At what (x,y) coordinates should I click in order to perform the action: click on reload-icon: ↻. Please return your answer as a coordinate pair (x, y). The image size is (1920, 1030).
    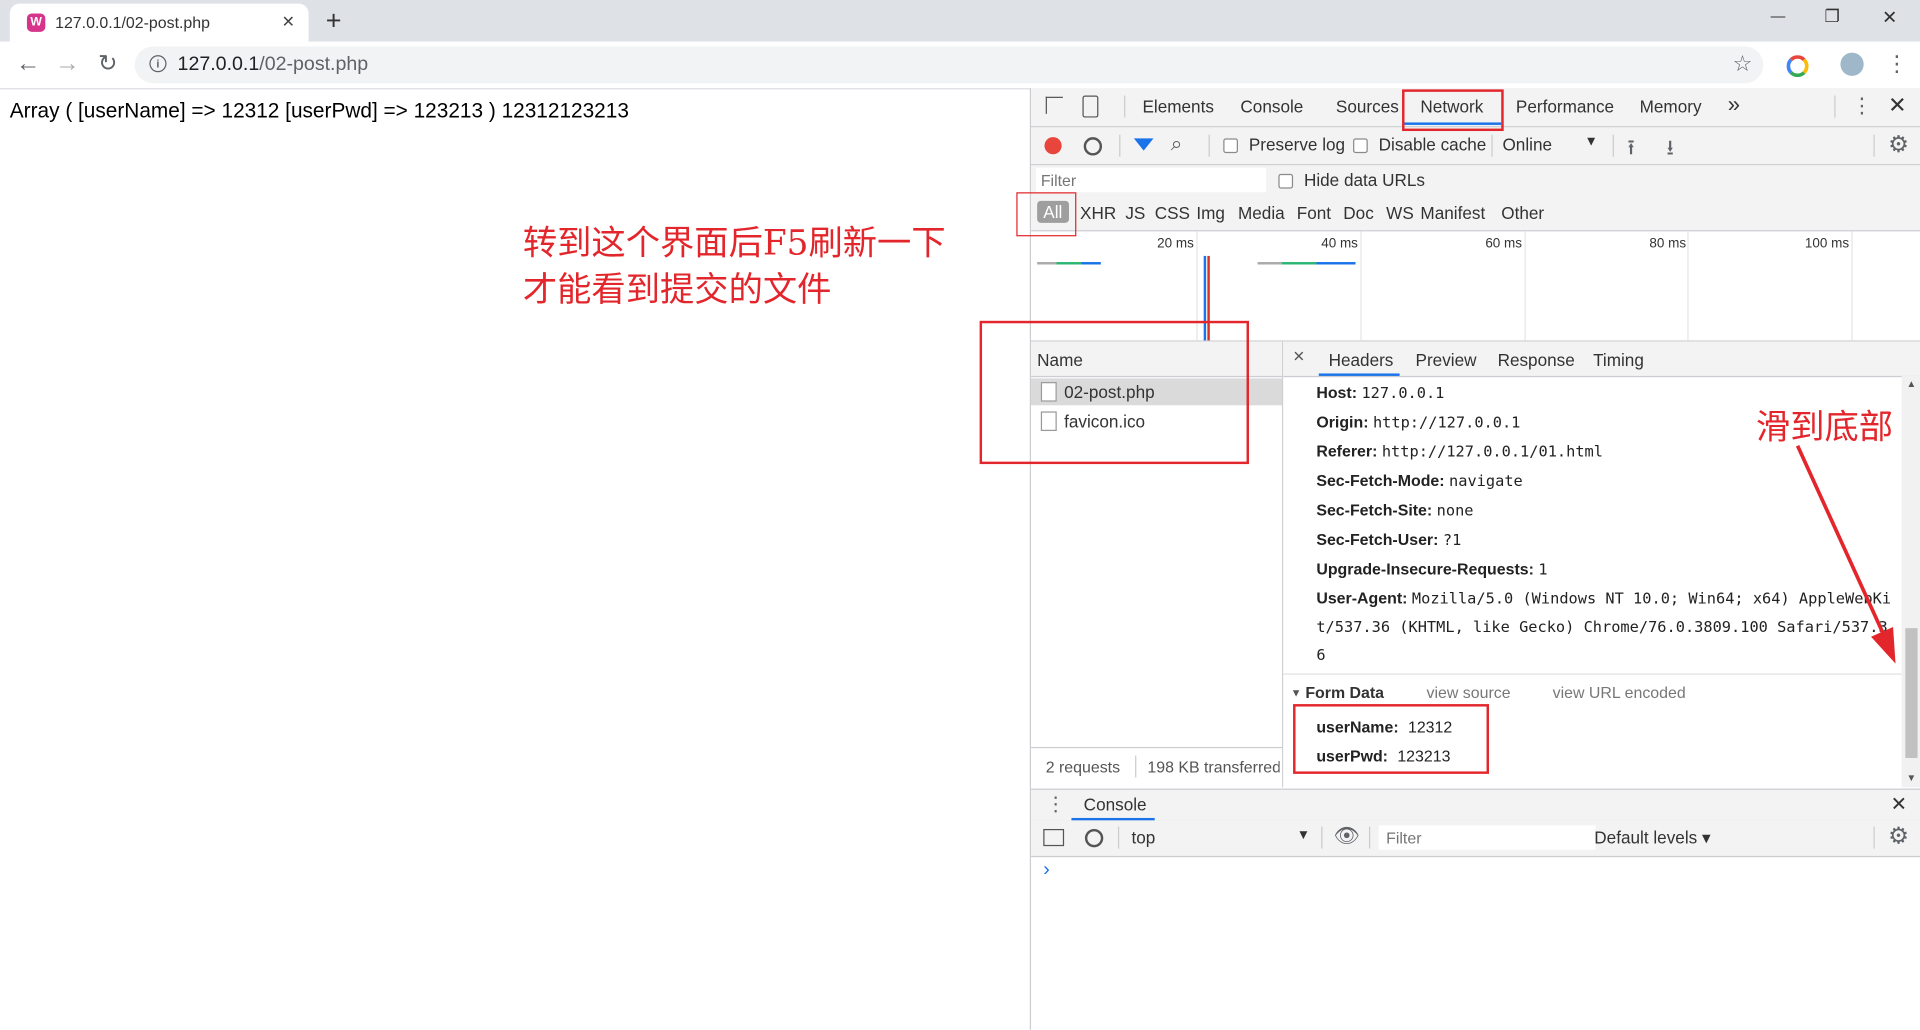
    Looking at the image, I should click on (107, 63).